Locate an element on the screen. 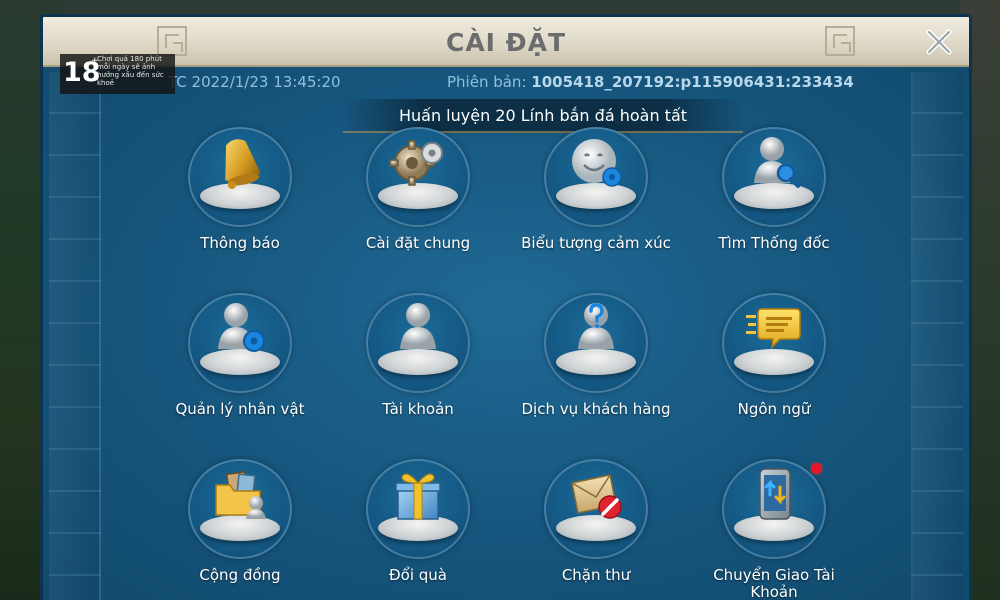 The width and height of the screenshot is (1000, 600). menu-item-account: Tài khoản is located at coordinates (418, 355).